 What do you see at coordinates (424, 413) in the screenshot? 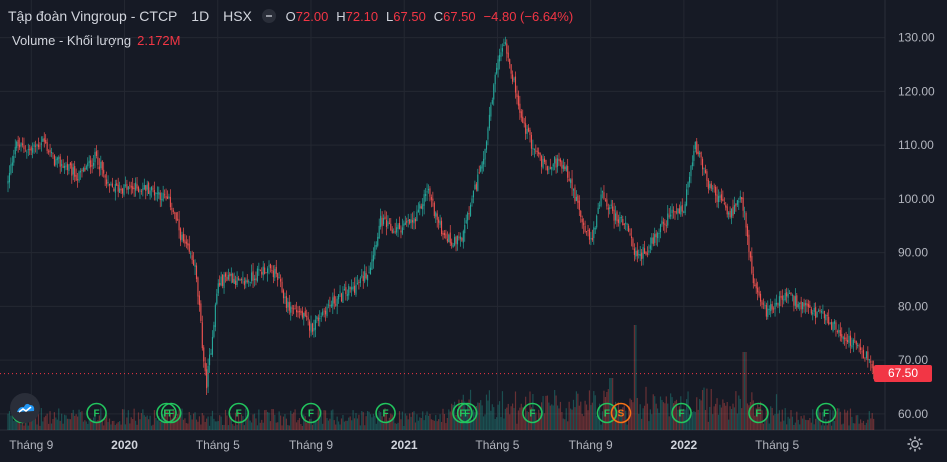
I see `event-markers: FFFFFFFFFFFSFFF` at bounding box center [424, 413].